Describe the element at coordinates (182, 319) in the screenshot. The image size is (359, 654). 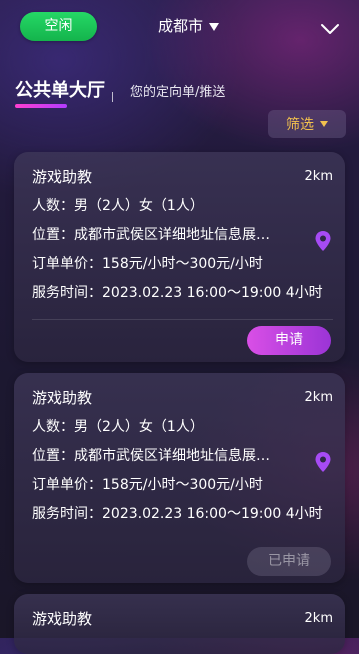
I see `card-divider` at that location.